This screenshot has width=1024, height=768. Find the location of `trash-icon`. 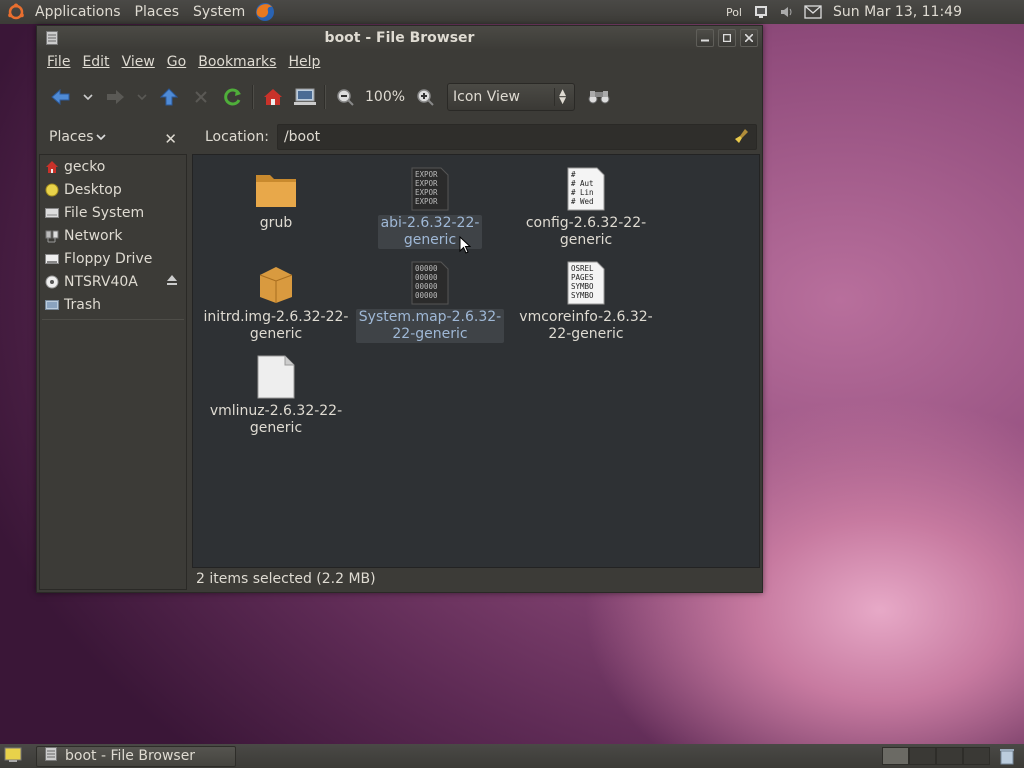

trash-icon is located at coordinates (52, 305).